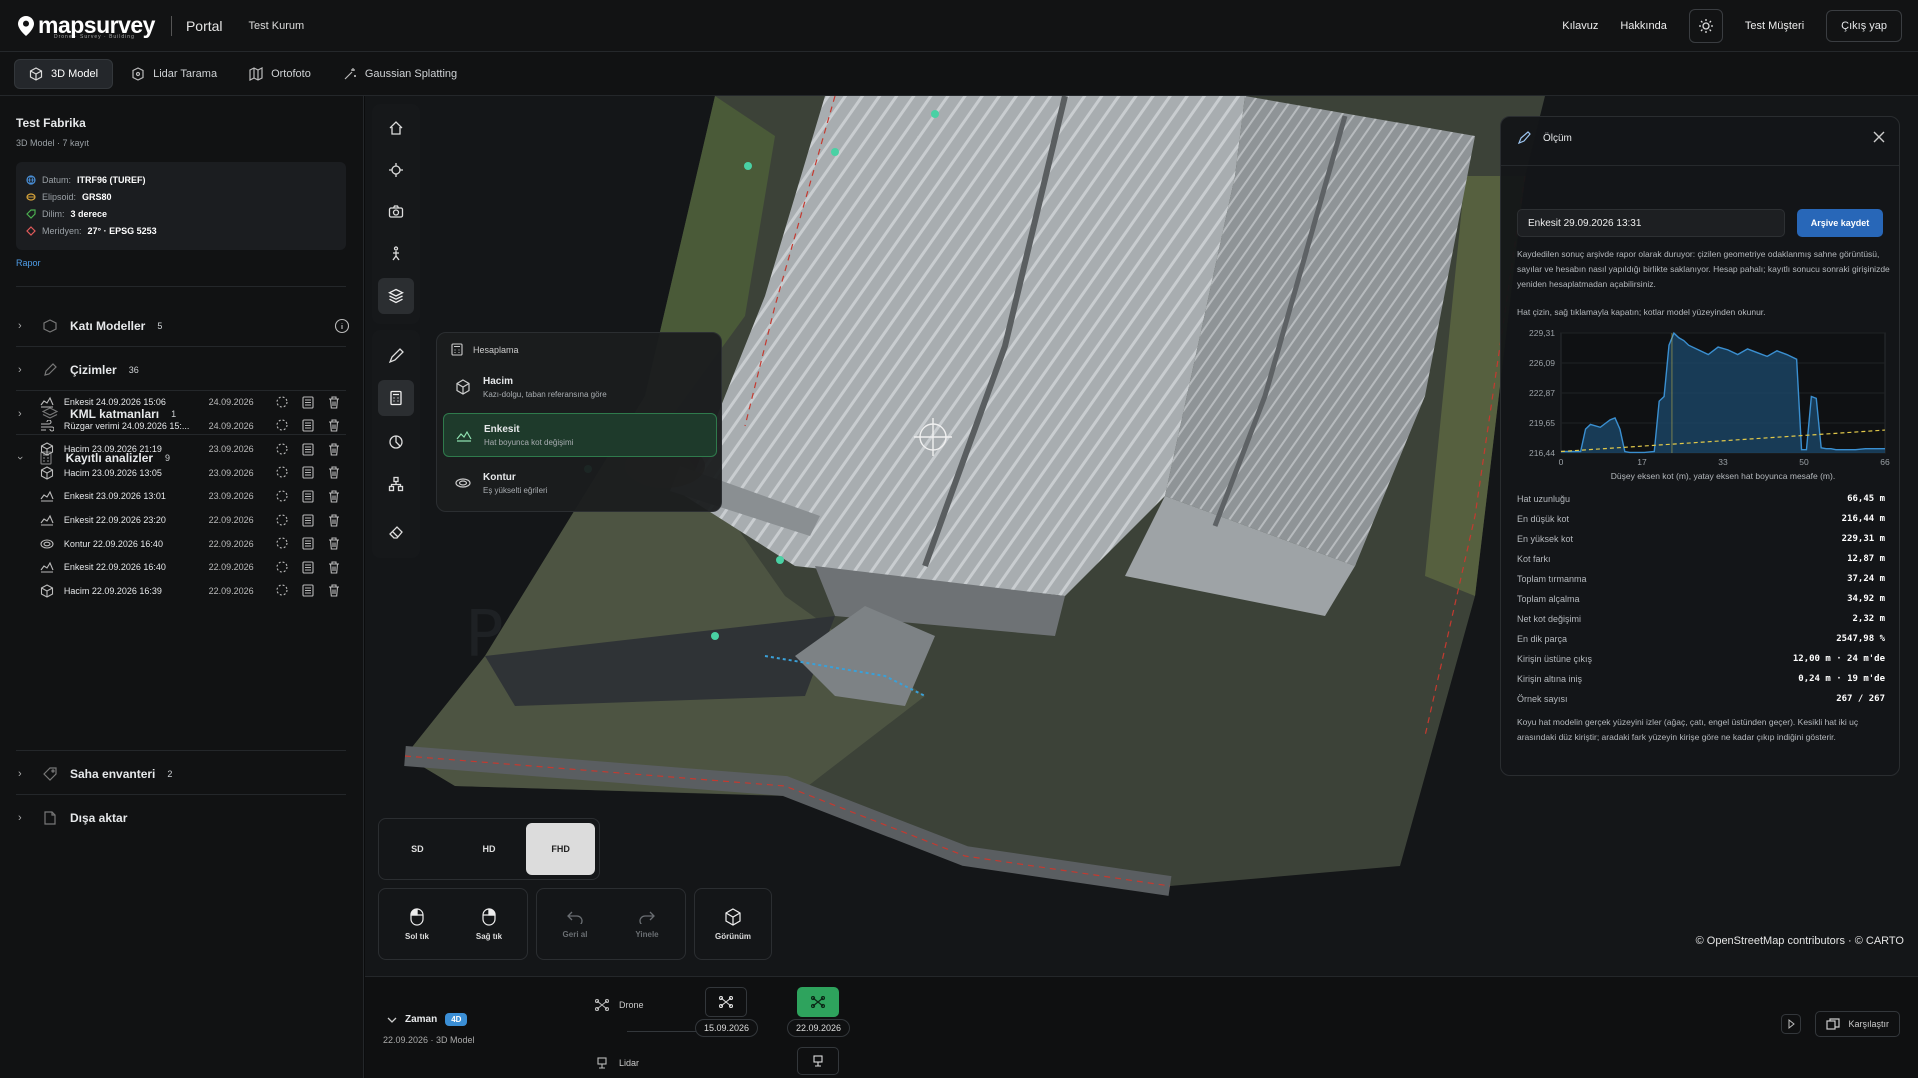 Image resolution: width=1918 pixels, height=1078 pixels. I want to click on section-drawings: › Çizimler 36, so click(183, 370).